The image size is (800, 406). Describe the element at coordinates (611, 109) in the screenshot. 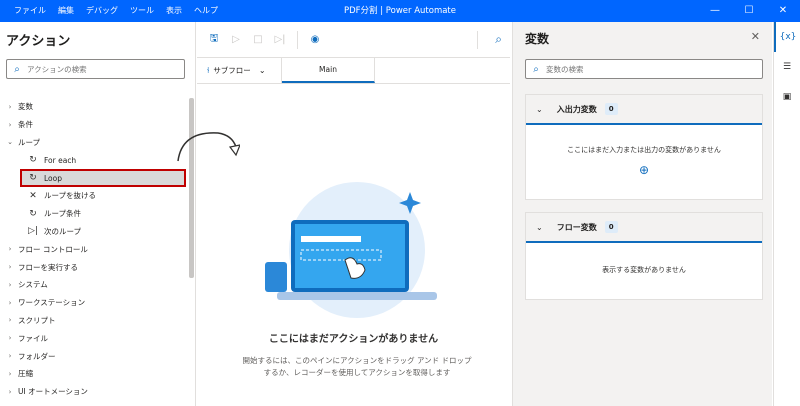

I see `io-variables-count: 0` at that location.